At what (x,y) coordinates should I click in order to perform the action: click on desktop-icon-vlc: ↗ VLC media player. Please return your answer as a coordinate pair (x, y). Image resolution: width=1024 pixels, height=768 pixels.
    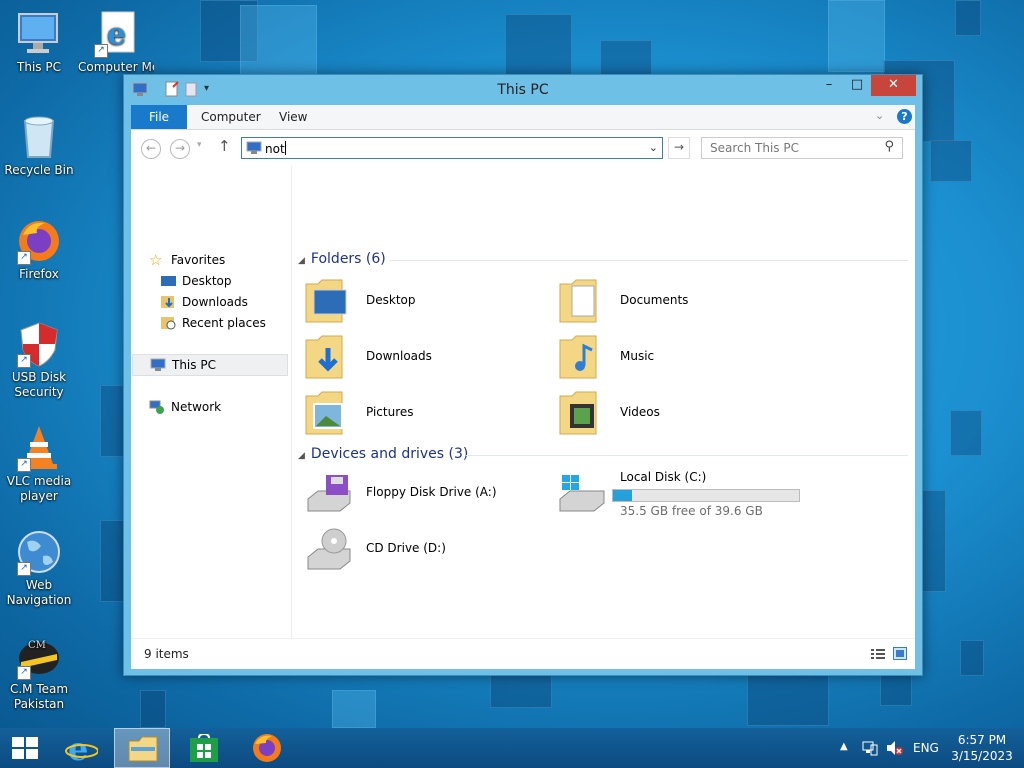
    Looking at the image, I should click on (39, 464).